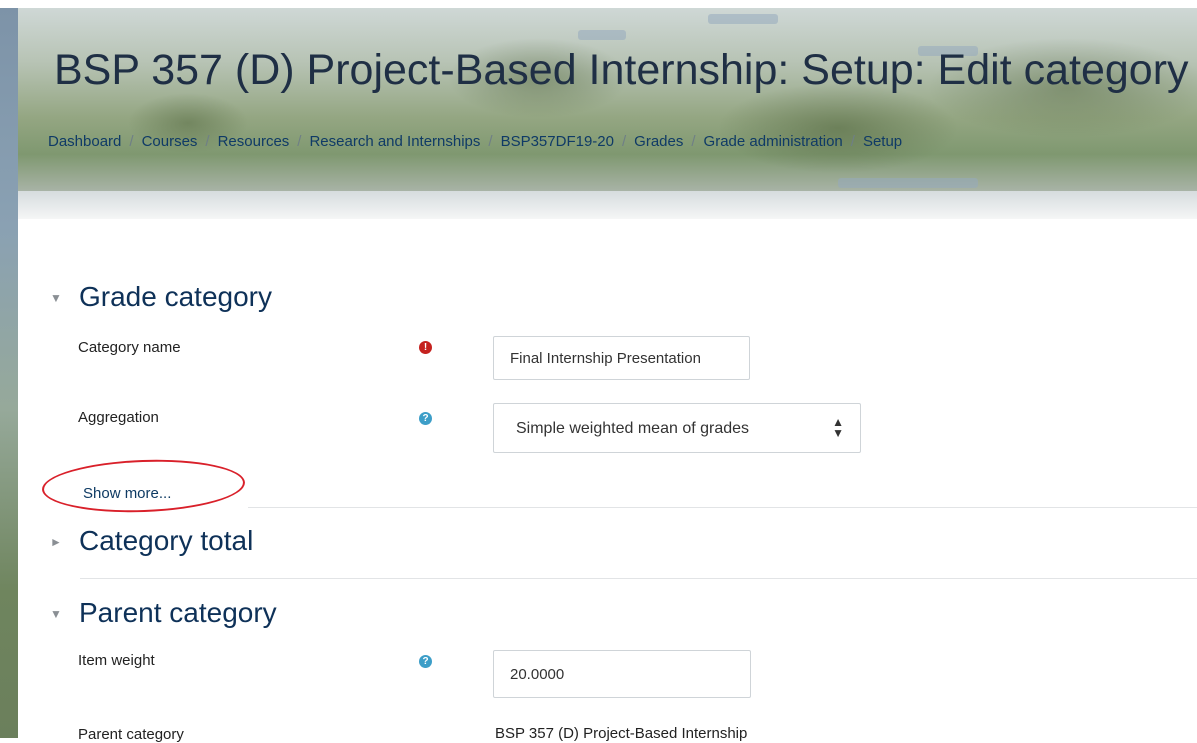  Describe the element at coordinates (598, 4) in the screenshot. I see `page-frame-top` at that location.